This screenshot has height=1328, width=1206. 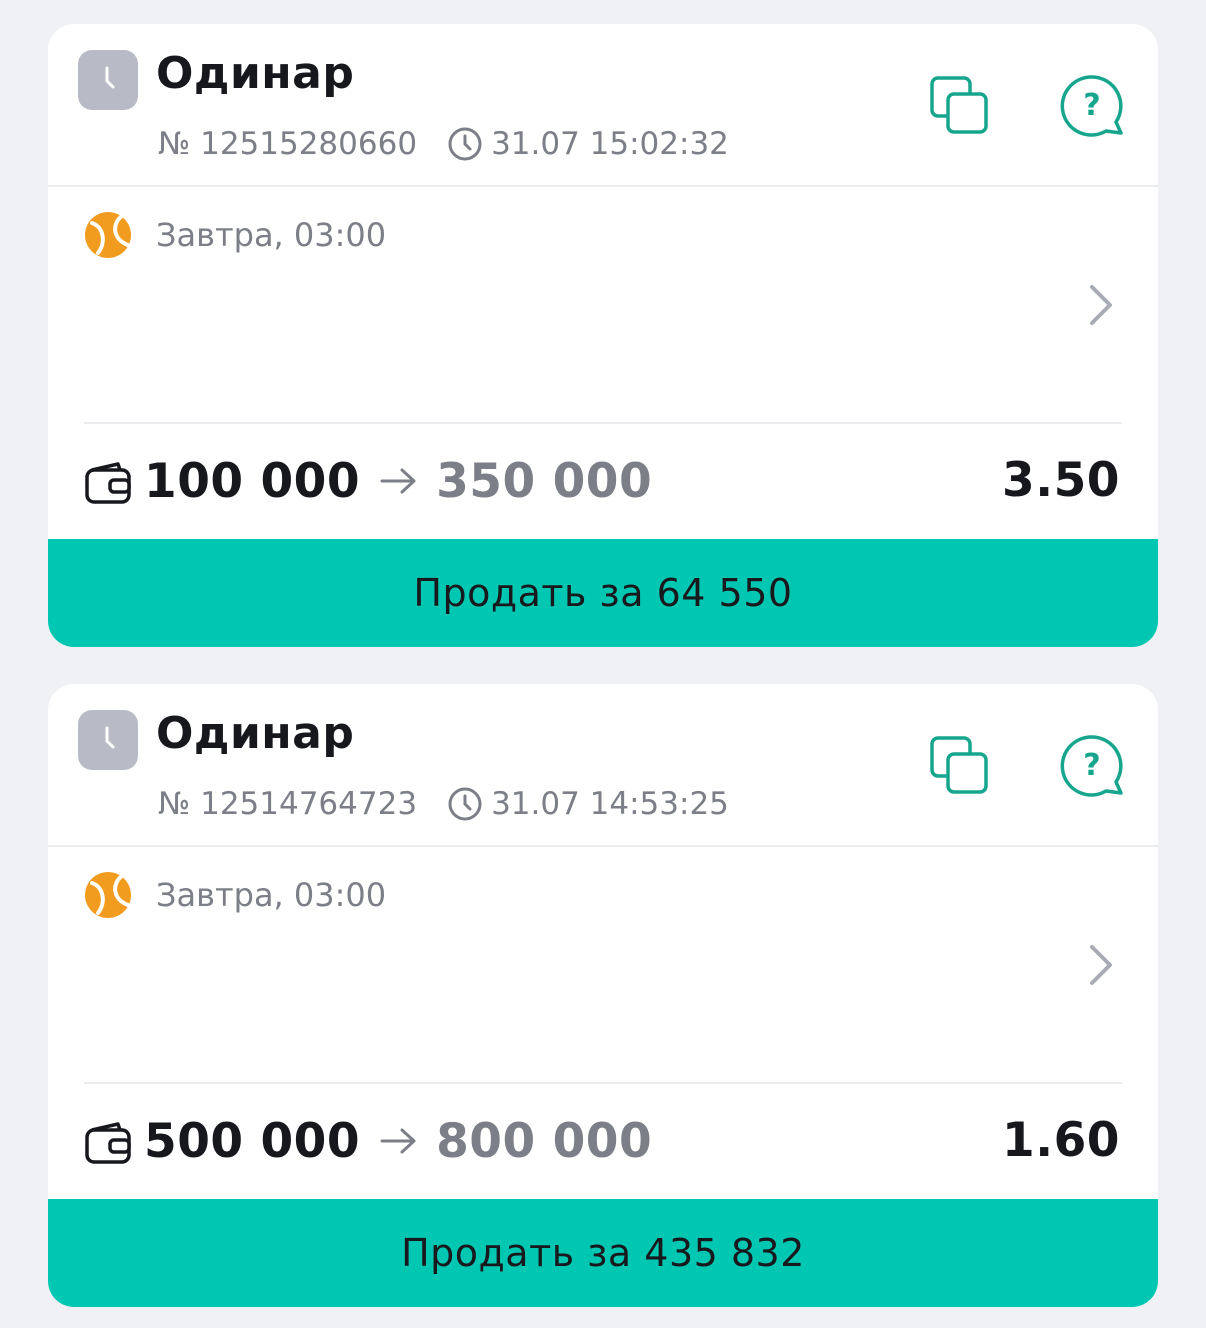 What do you see at coordinates (443, 804) in the screenshot?
I see `bet-meta: № 12514764723 31.07 14:53:25` at bounding box center [443, 804].